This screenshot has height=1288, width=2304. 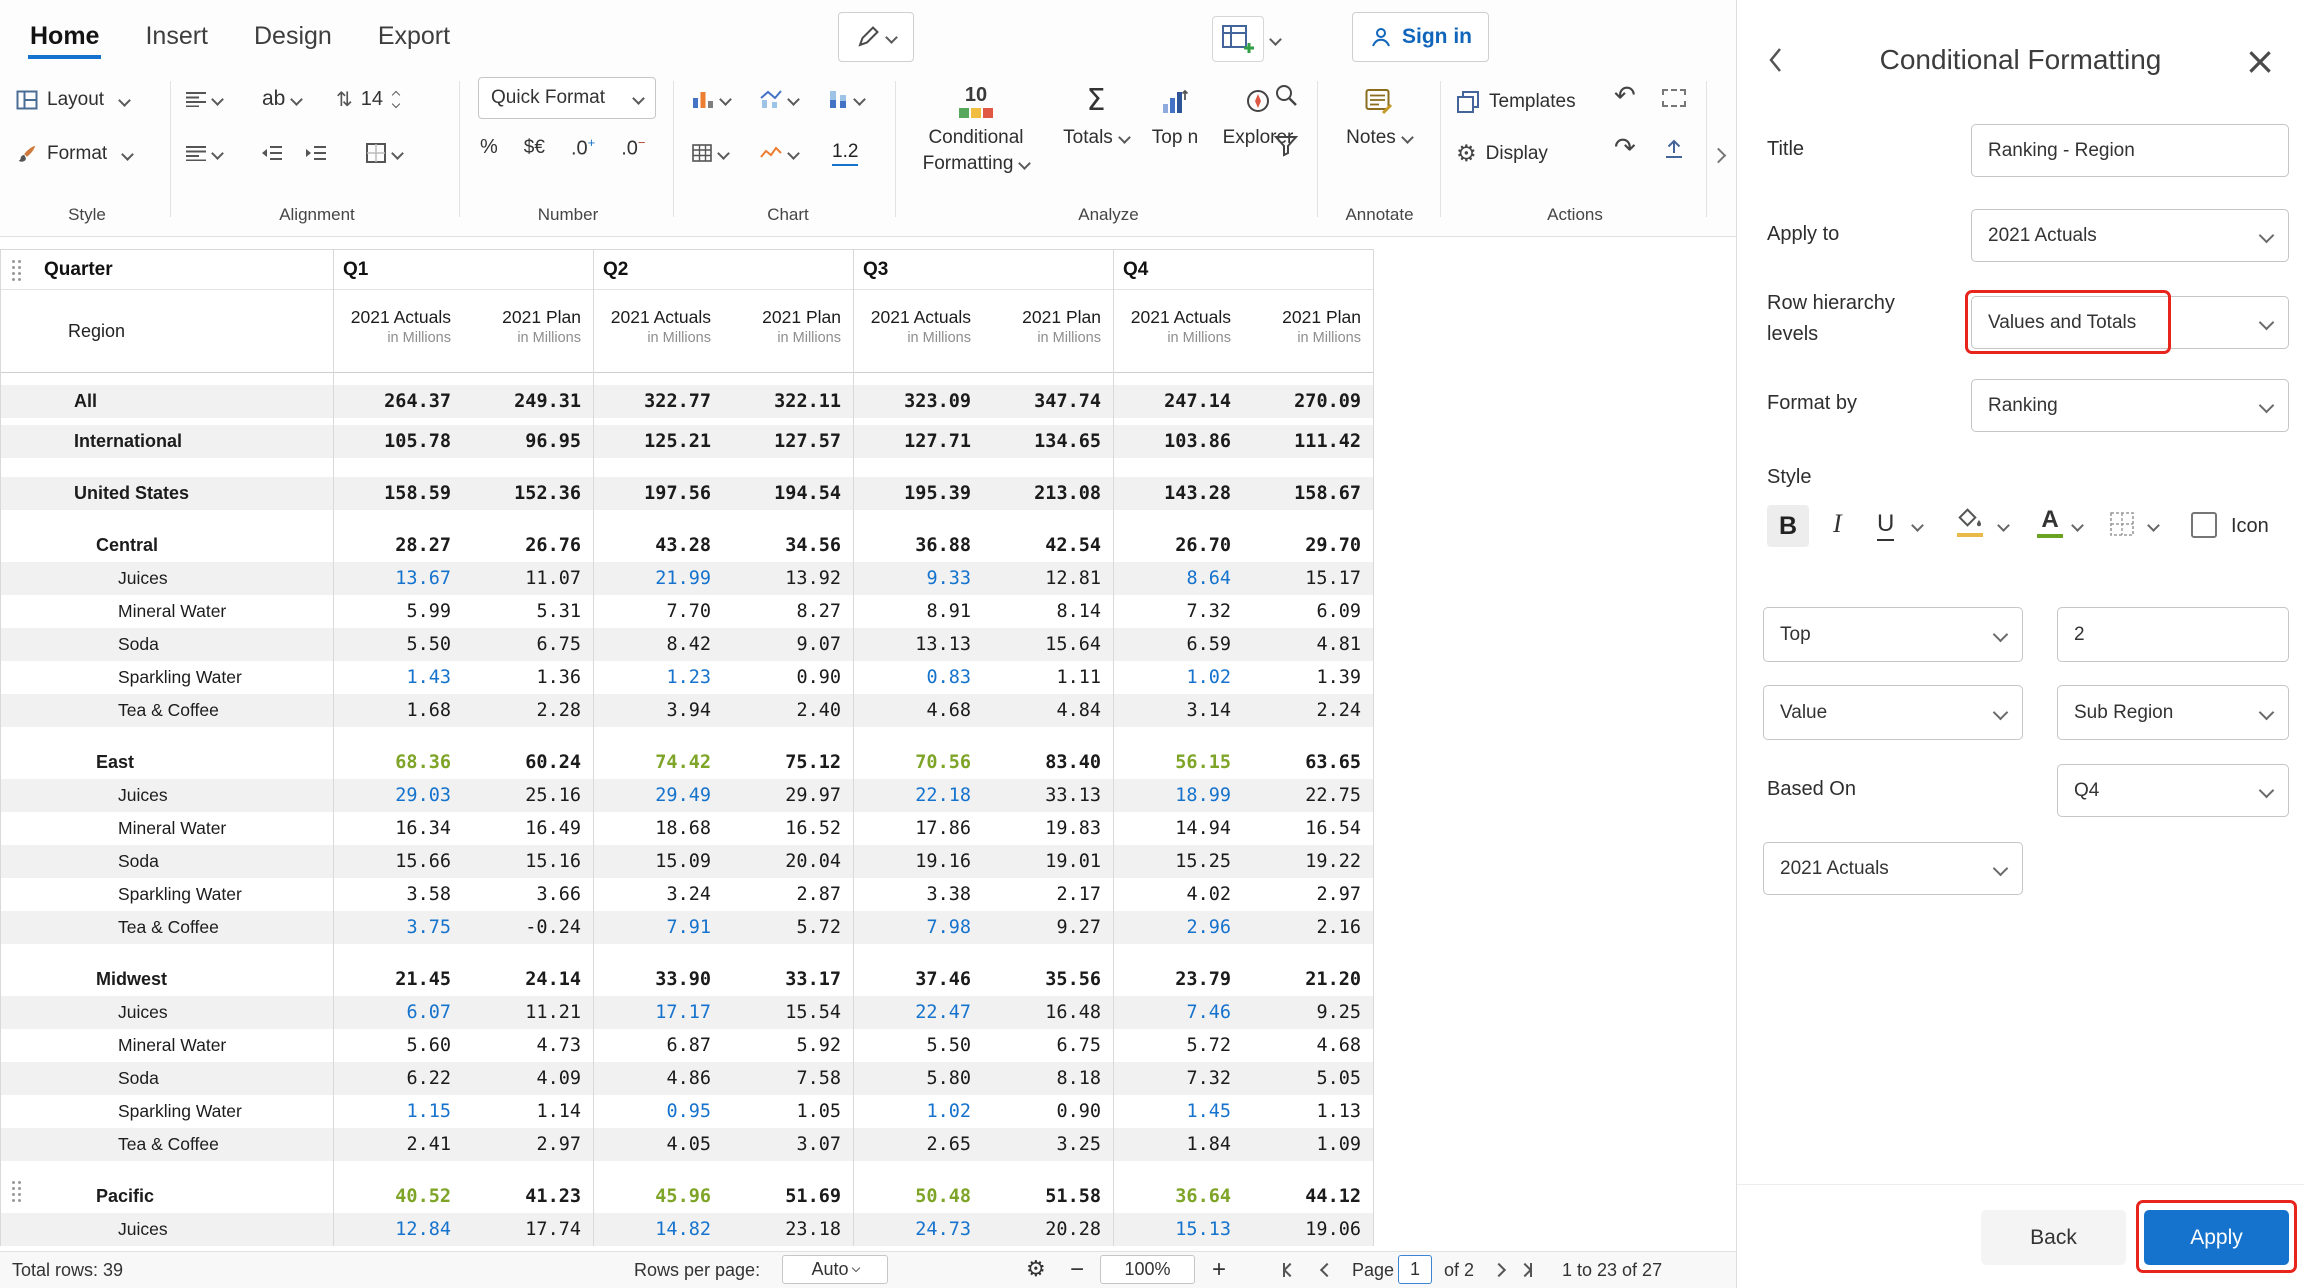 What do you see at coordinates (1674, 149) in the screenshot?
I see `publish-icon` at bounding box center [1674, 149].